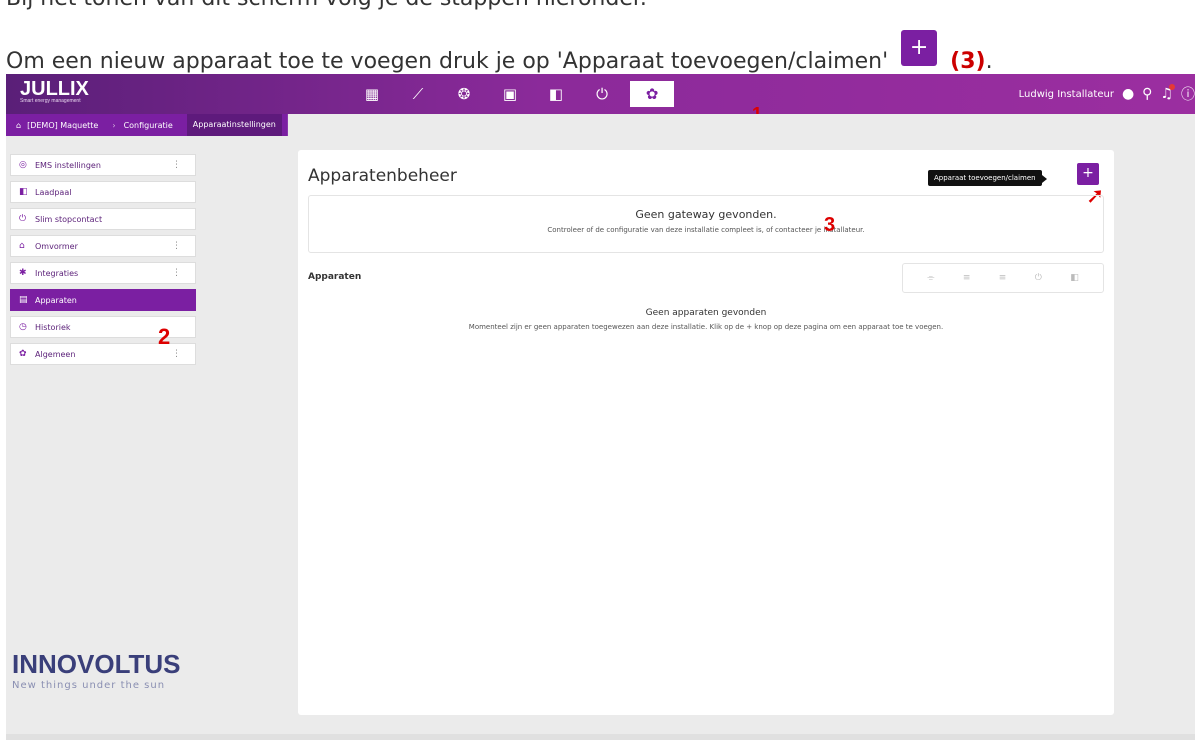  Describe the element at coordinates (164, 336) in the screenshot. I see `step-marker-2: 2` at that location.